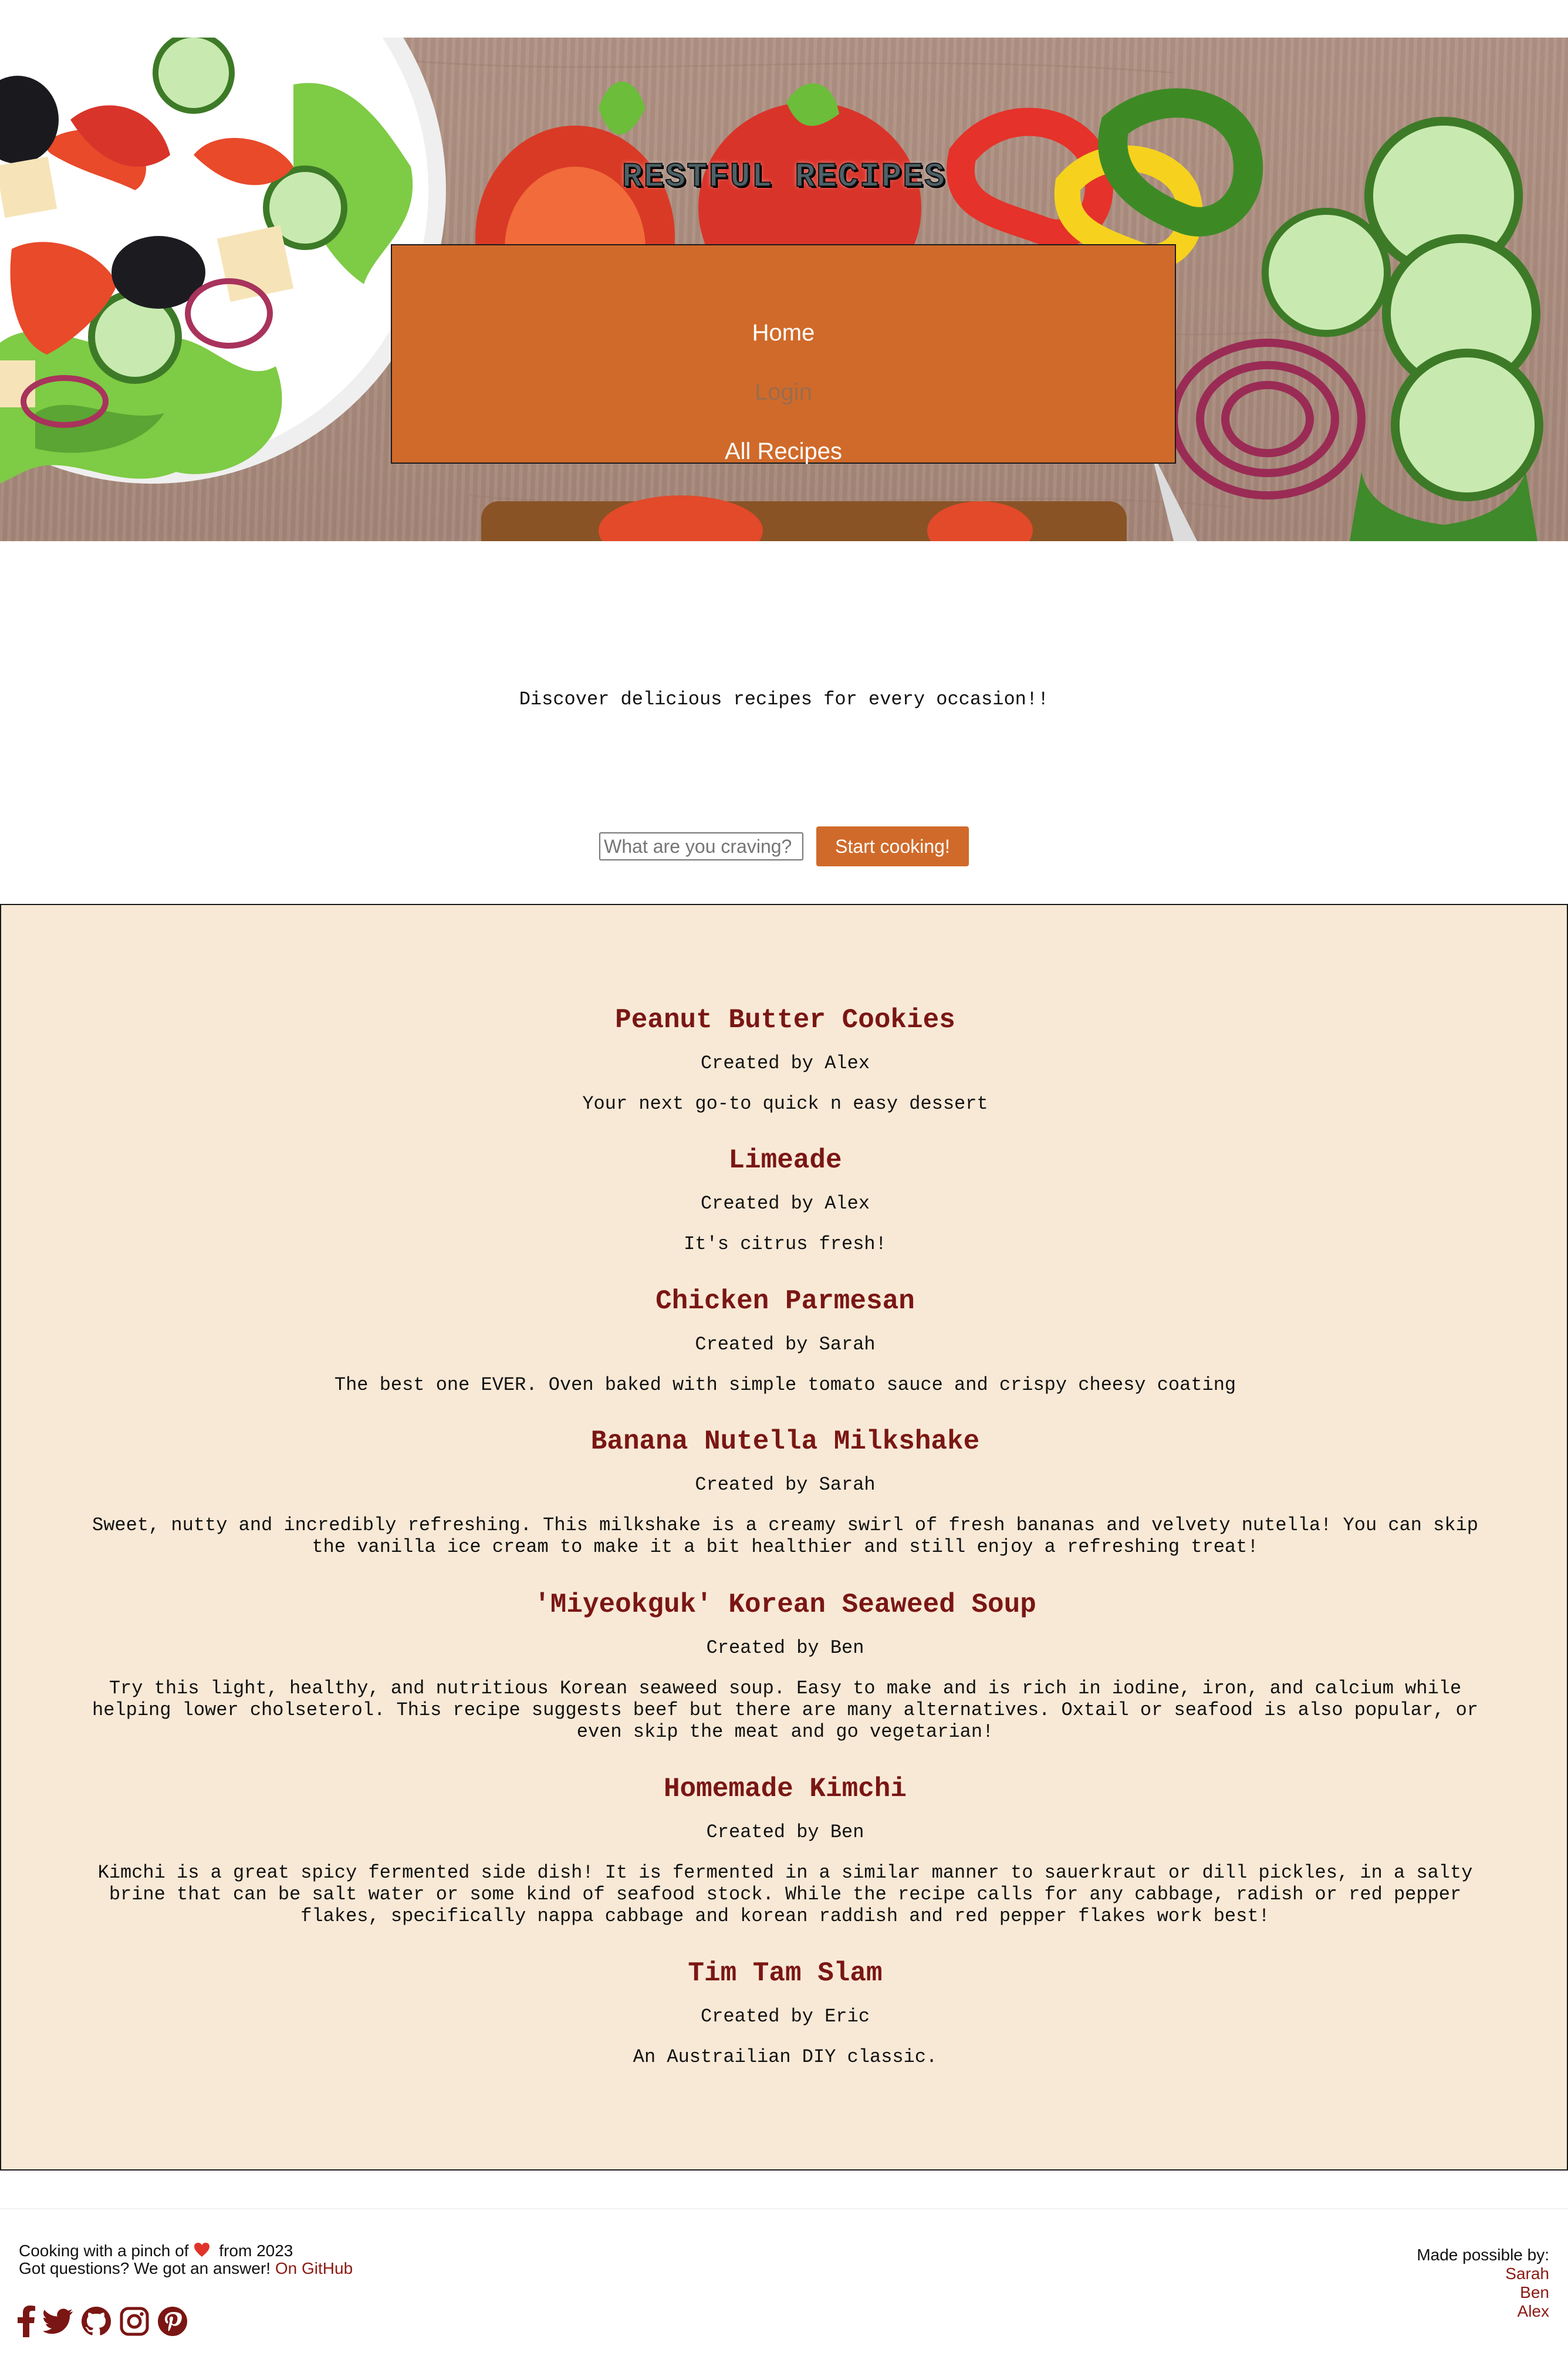 This screenshot has width=1568, height=2356. What do you see at coordinates (1483, 2273) in the screenshot?
I see `contributor-link-sarah: Sarah` at bounding box center [1483, 2273].